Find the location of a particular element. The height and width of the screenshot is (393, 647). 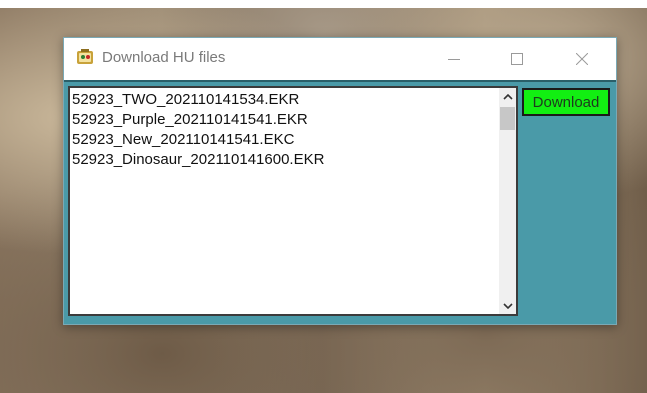

close-icon is located at coordinates (582, 59).